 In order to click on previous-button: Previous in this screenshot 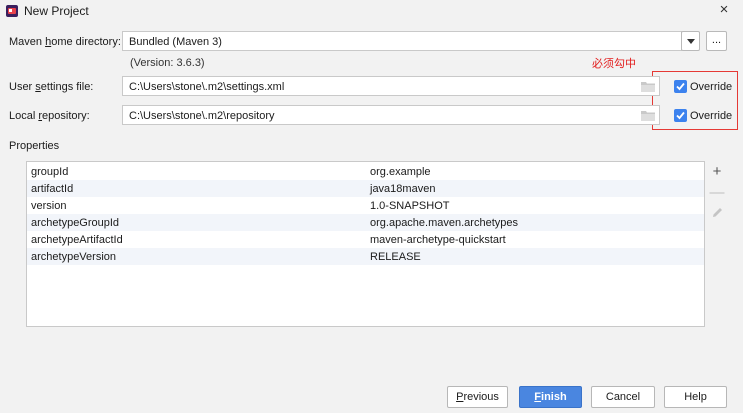, I will do `click(477, 397)`.